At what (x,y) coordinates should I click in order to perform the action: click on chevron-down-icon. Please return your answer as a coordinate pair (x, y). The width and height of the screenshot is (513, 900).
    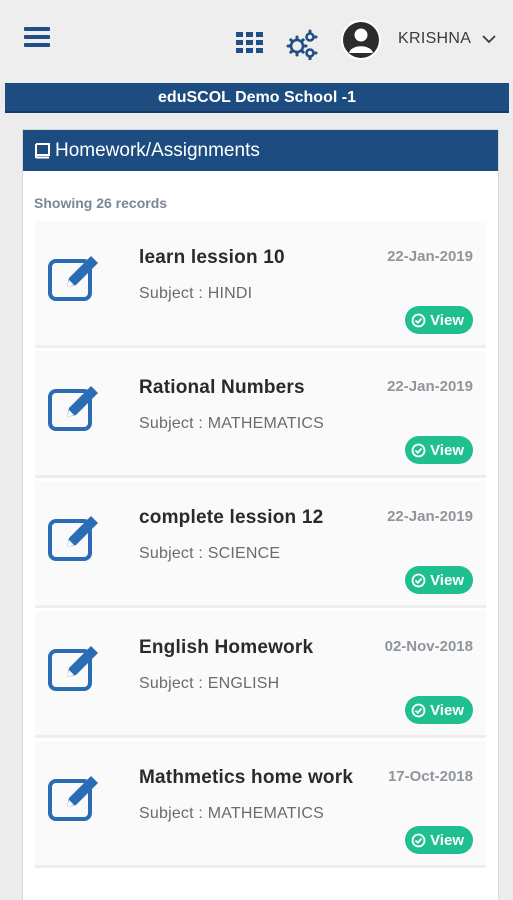
    Looking at the image, I should click on (489, 39).